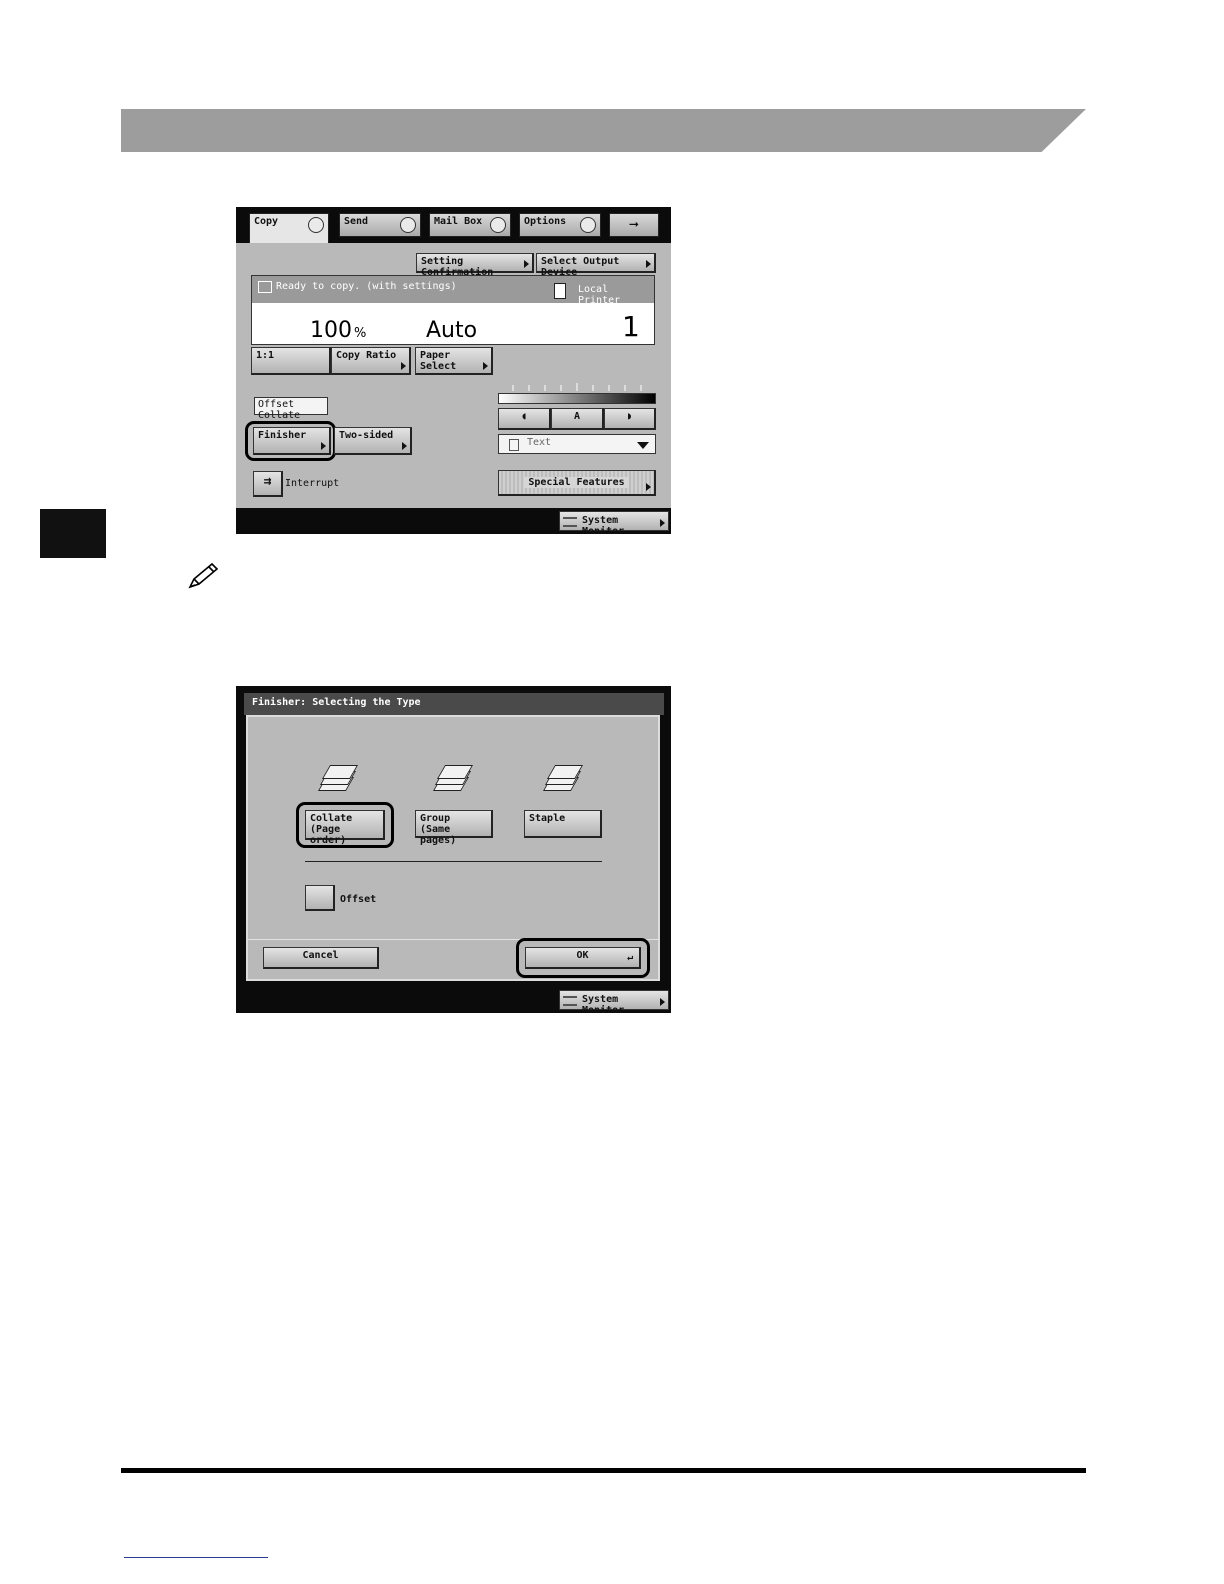 The height and width of the screenshot is (1584, 1224). What do you see at coordinates (498, 225) in the screenshot?
I see `mail-box-icon` at bounding box center [498, 225].